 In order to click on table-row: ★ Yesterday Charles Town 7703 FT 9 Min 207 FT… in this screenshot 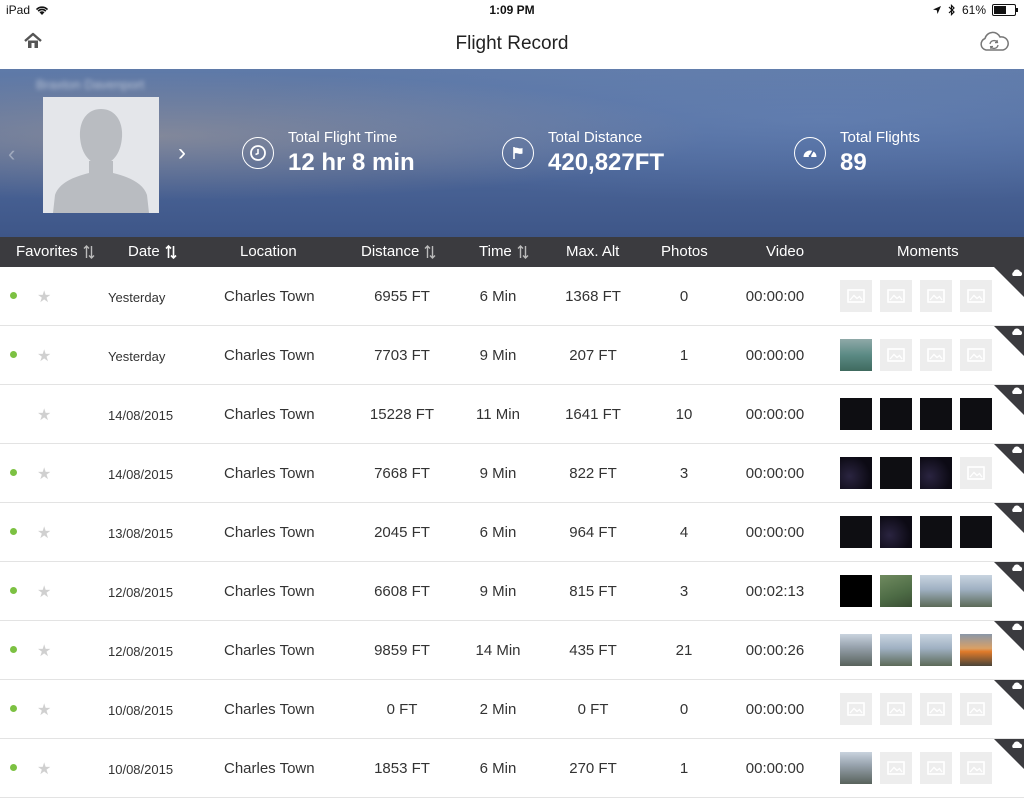, I will do `click(512, 355)`.